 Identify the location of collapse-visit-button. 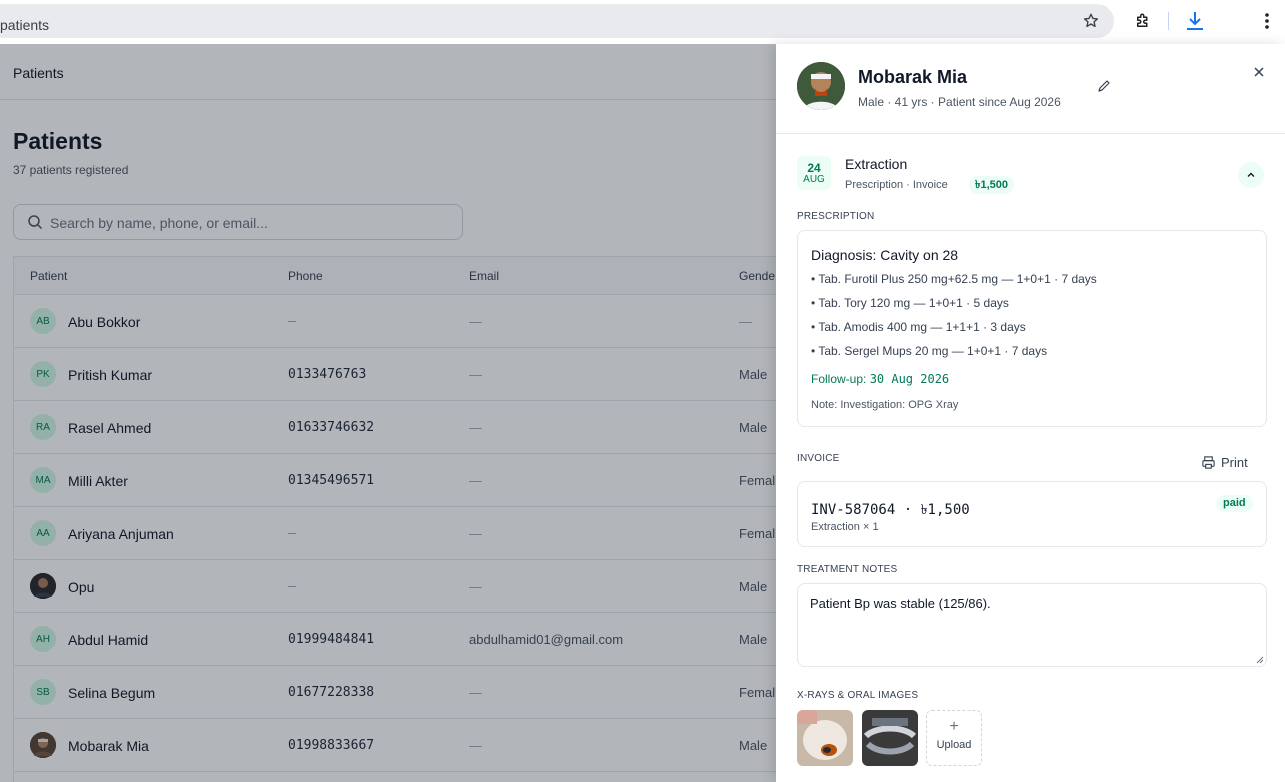
(1251, 175).